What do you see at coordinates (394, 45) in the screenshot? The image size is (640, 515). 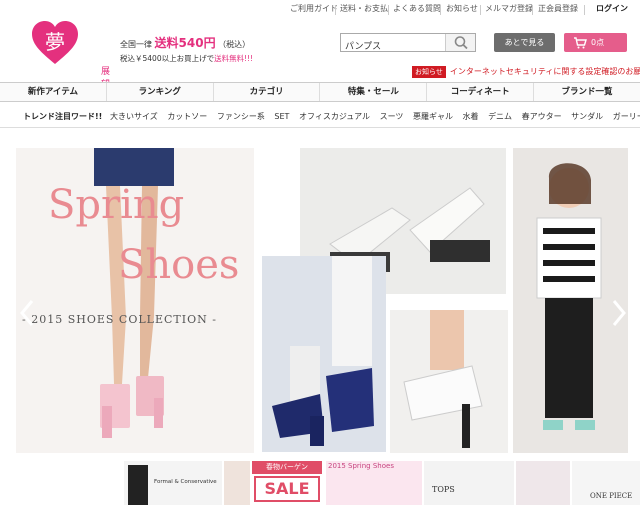 I see `search-input` at bounding box center [394, 45].